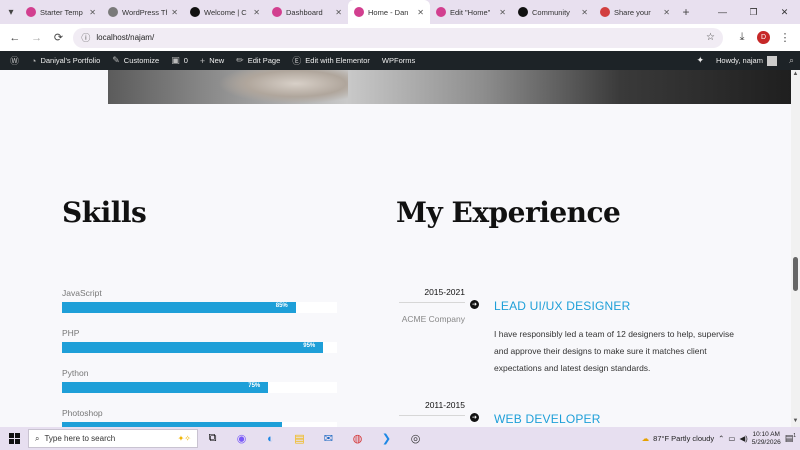  What do you see at coordinates (386, 438) in the screenshot?
I see `vscode-icon: ❯` at bounding box center [386, 438].